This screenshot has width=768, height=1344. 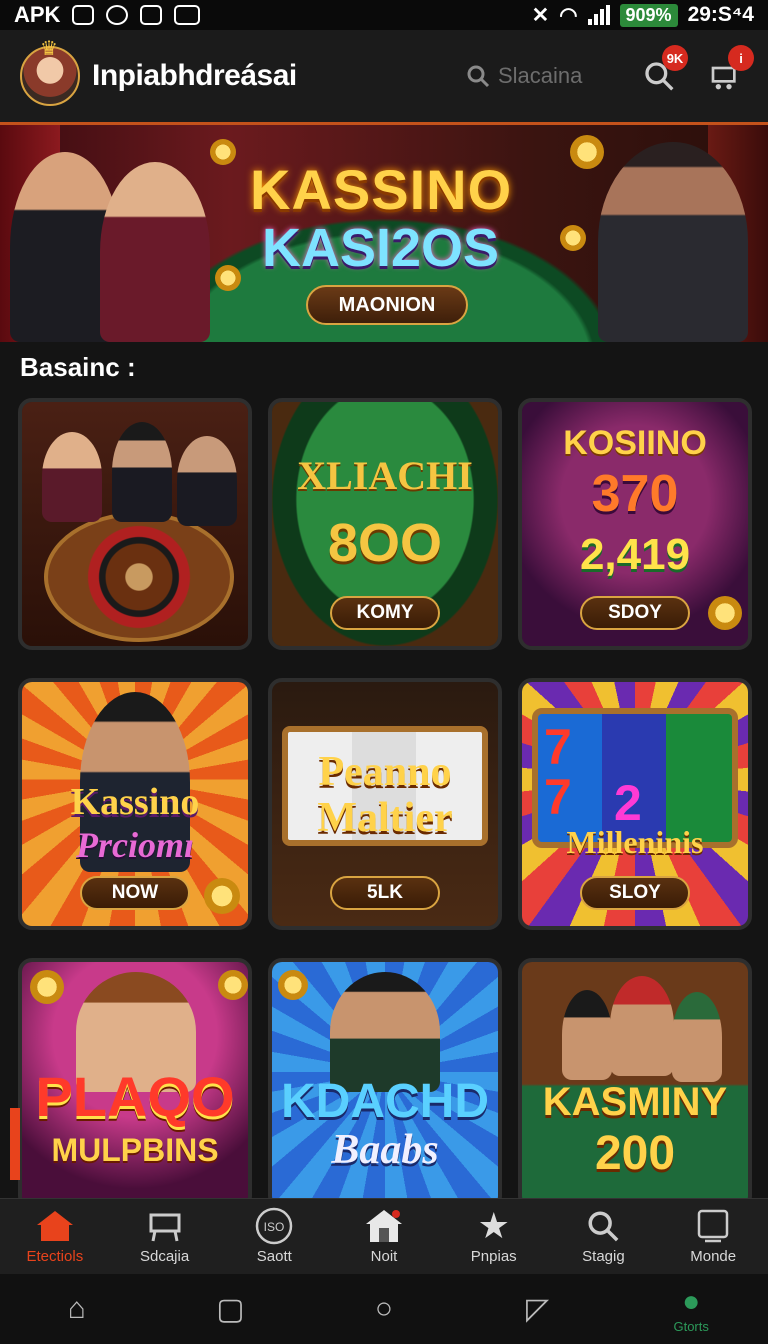 I want to click on card-button: KOMY, so click(x=385, y=613).